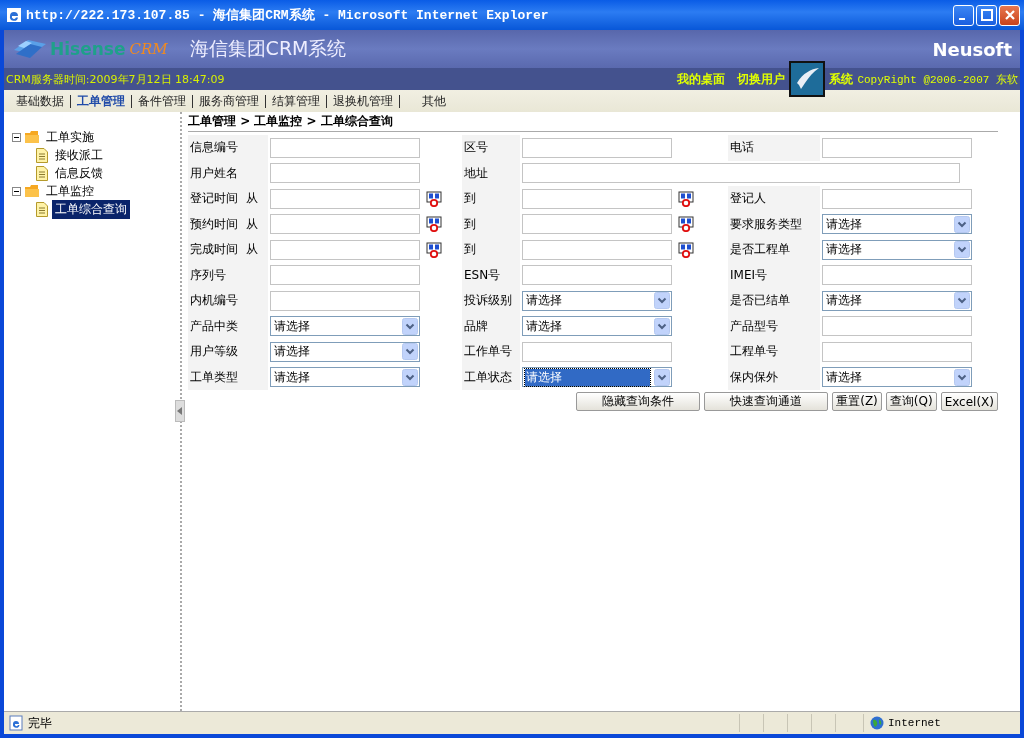 The image size is (1024, 738). What do you see at coordinates (101, 101) in the screenshot?
I see `nav-tab: 工单管理` at bounding box center [101, 101].